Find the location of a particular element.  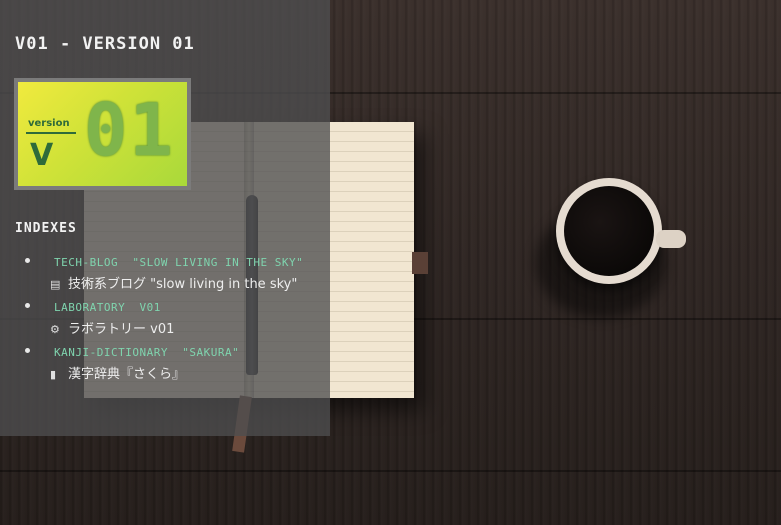

book-icon: ▮ is located at coordinates (53, 374).